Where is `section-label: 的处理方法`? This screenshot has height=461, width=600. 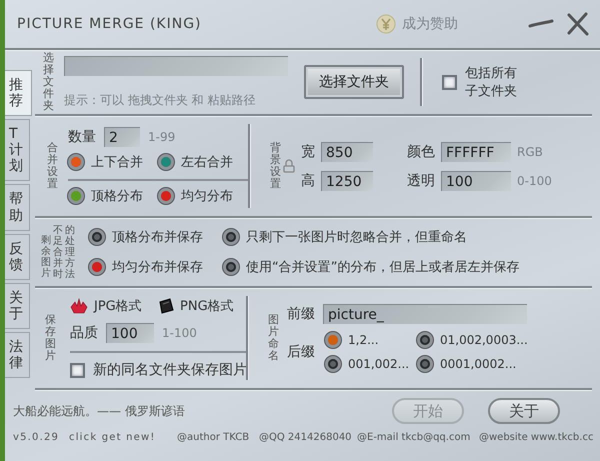
section-label: 的处理方法 is located at coordinates (70, 252).